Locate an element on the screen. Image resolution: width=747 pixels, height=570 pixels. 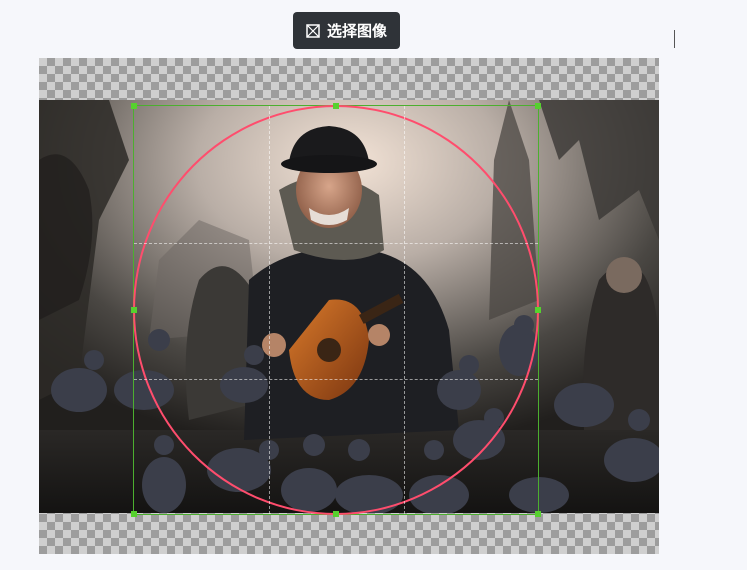
image-placeholder-icon is located at coordinates (313, 30).